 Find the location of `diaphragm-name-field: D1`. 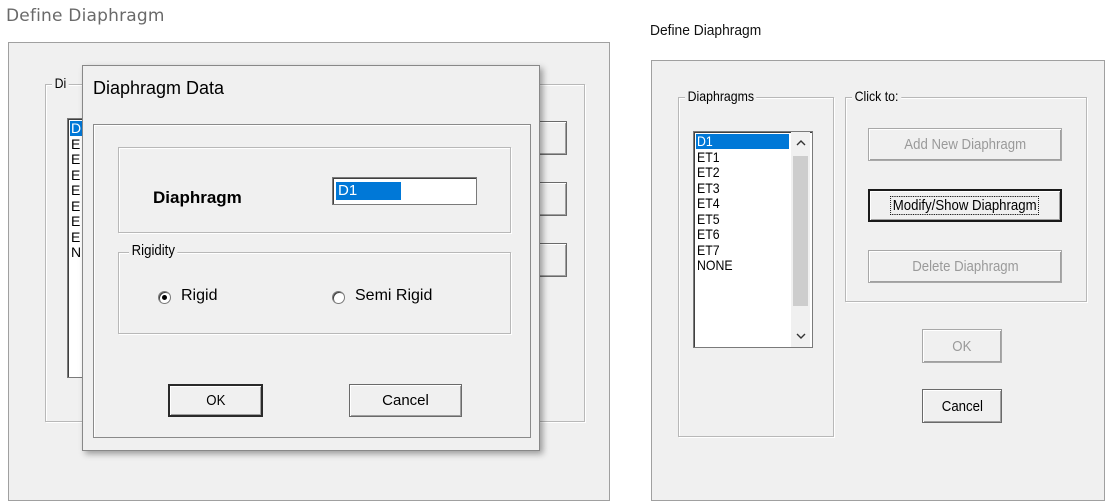

diaphragm-name-field: D1 is located at coordinates (404, 191).